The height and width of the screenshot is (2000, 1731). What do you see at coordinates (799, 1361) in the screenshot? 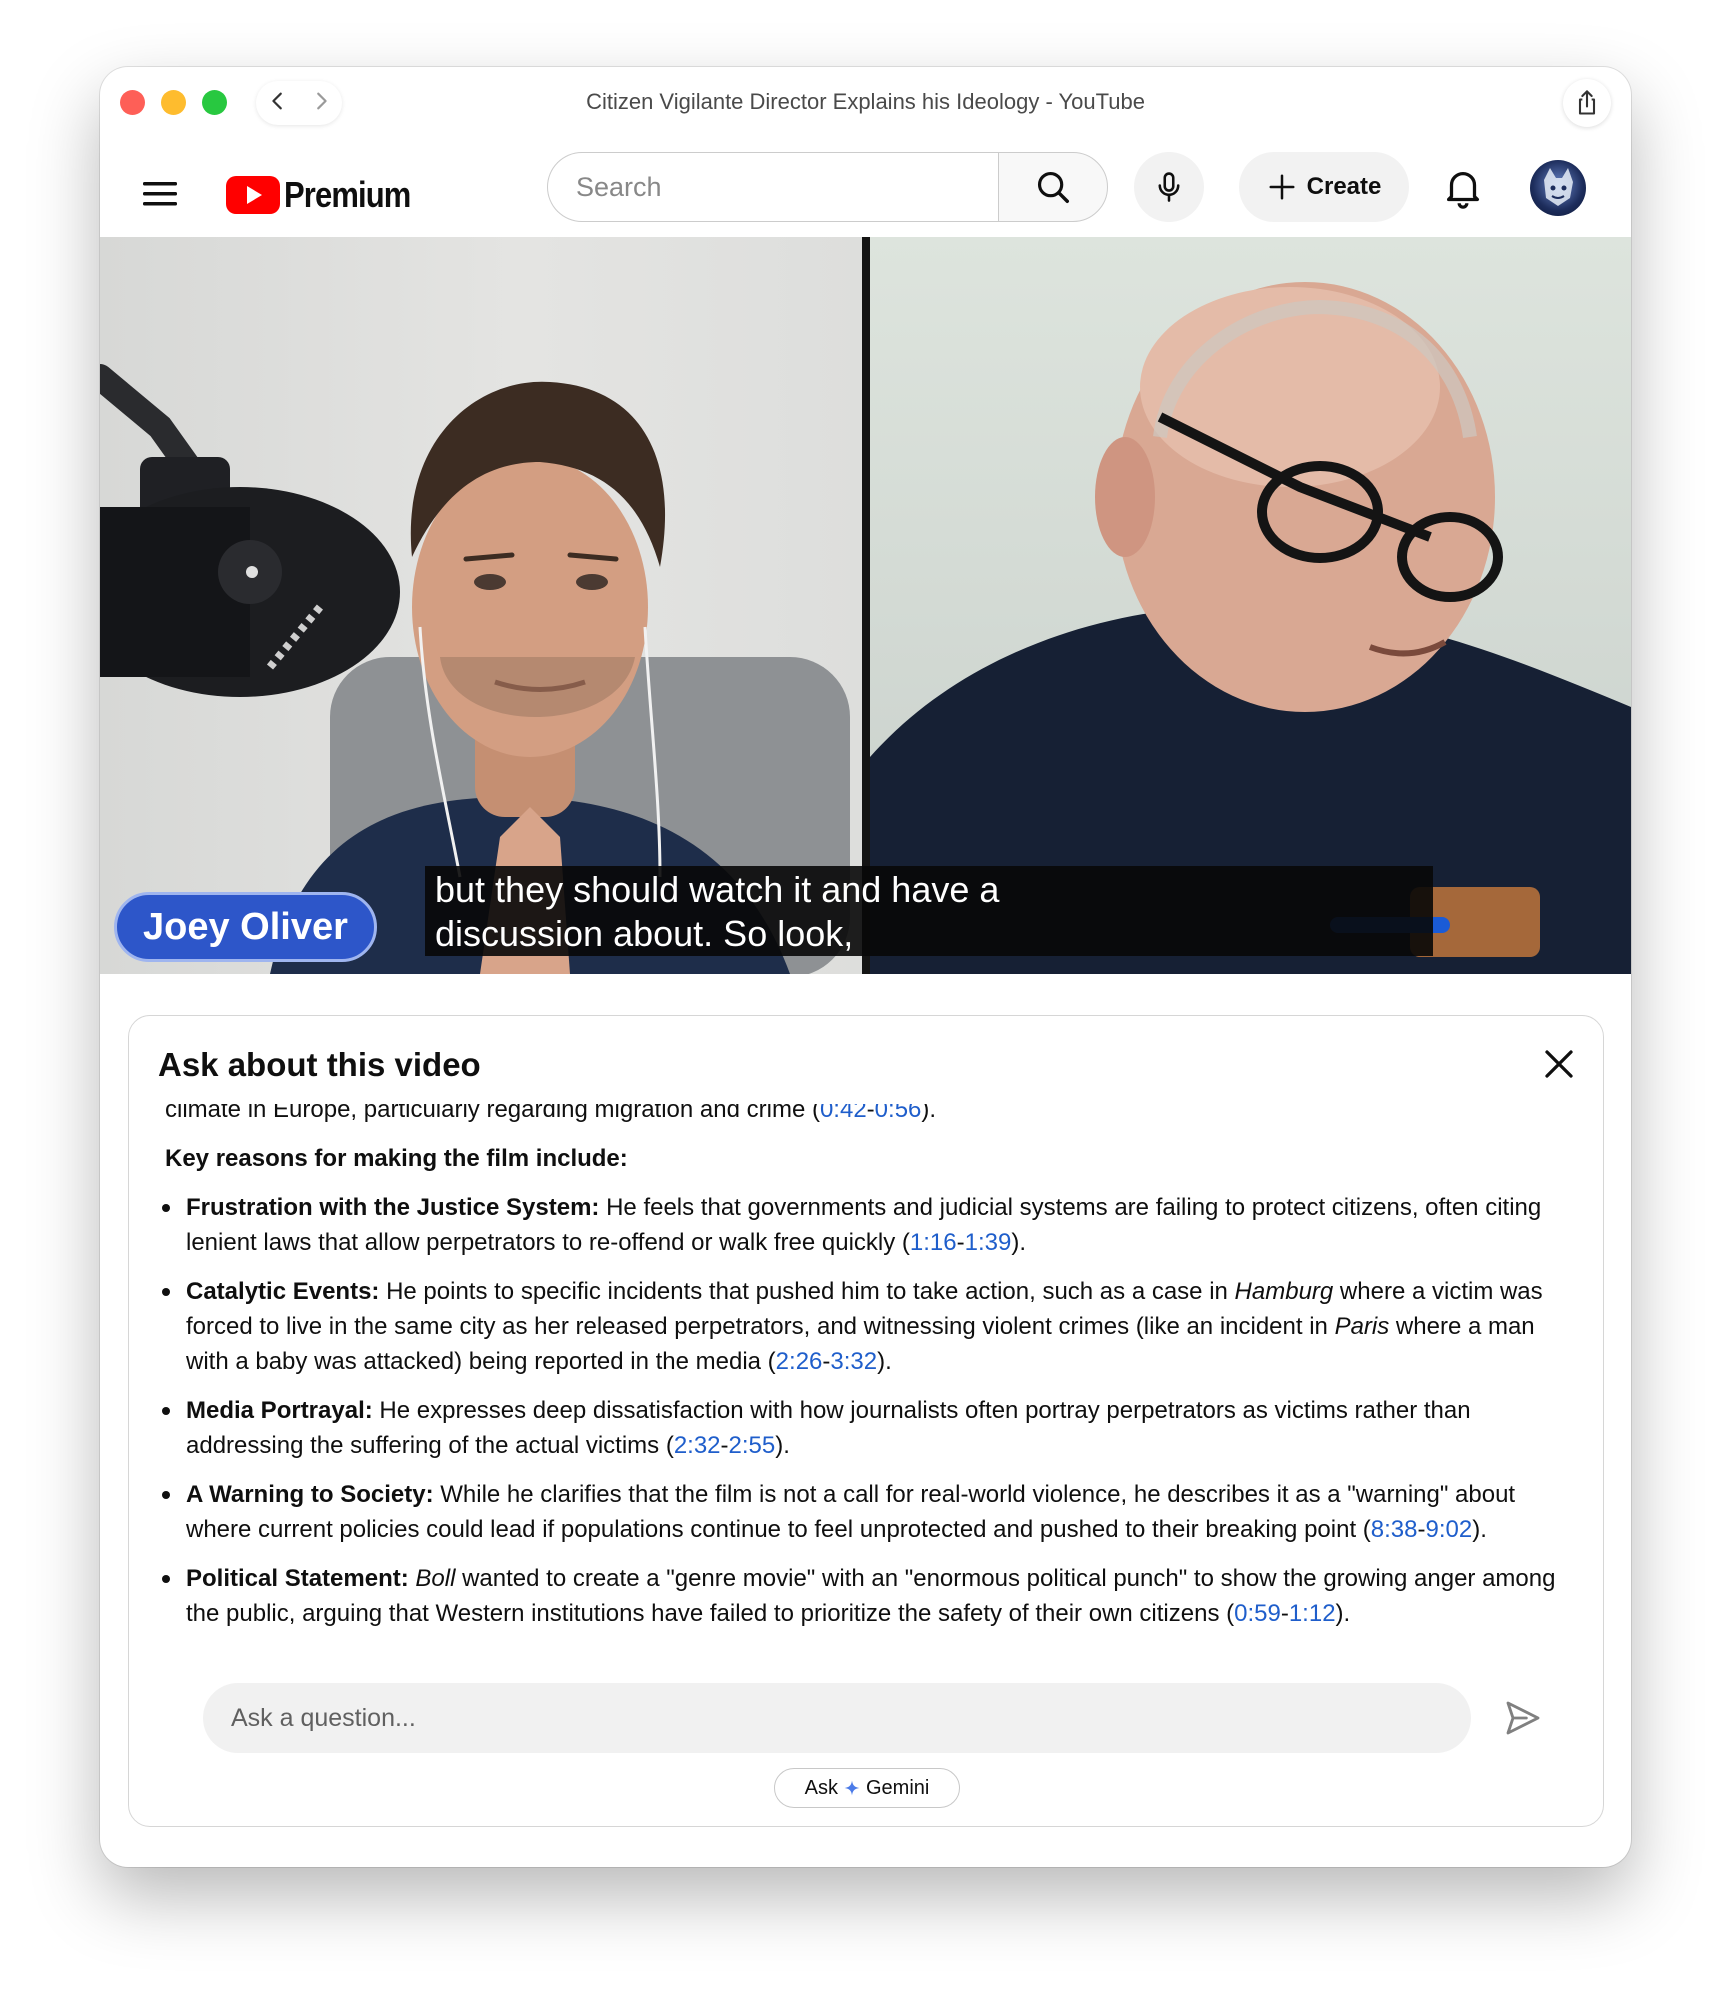
I see `timestamp-link: 2:26` at bounding box center [799, 1361].